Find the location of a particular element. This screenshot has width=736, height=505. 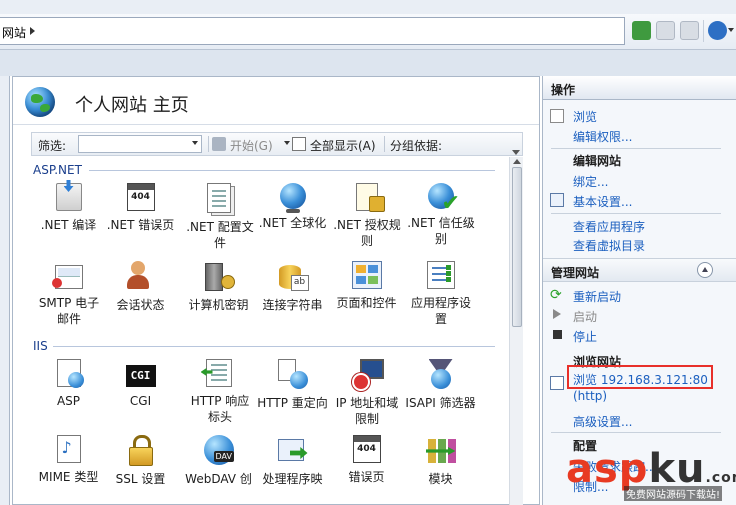

feature-modules: 模块 is located at coordinates (440, 461).